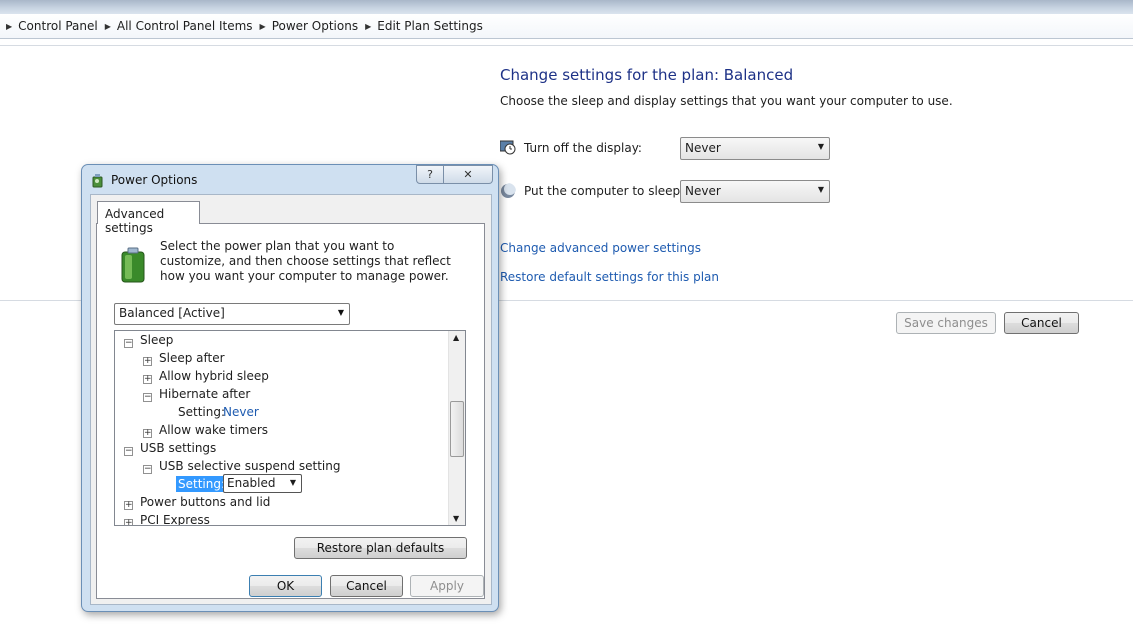 The width and height of the screenshot is (1133, 636). I want to click on usb-suspend-value: Enabled, so click(251, 483).